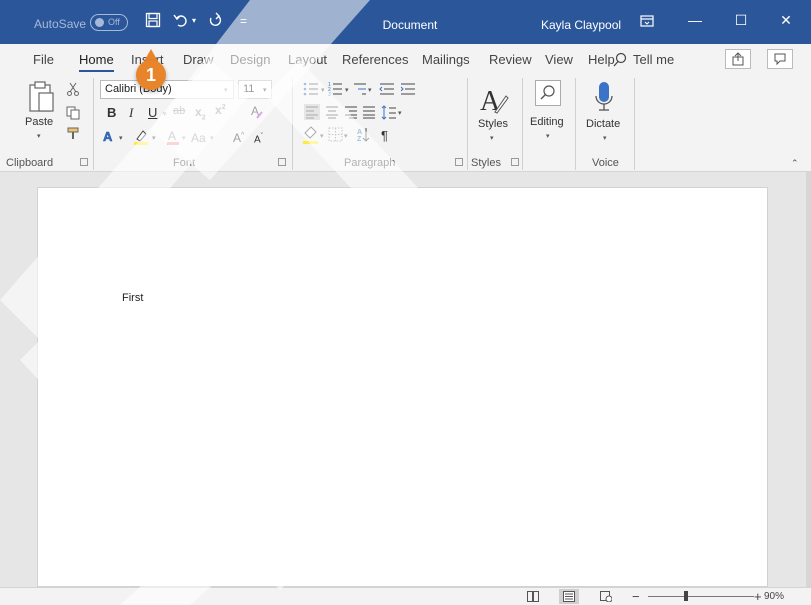  I want to click on cut-icon, so click(73, 89).